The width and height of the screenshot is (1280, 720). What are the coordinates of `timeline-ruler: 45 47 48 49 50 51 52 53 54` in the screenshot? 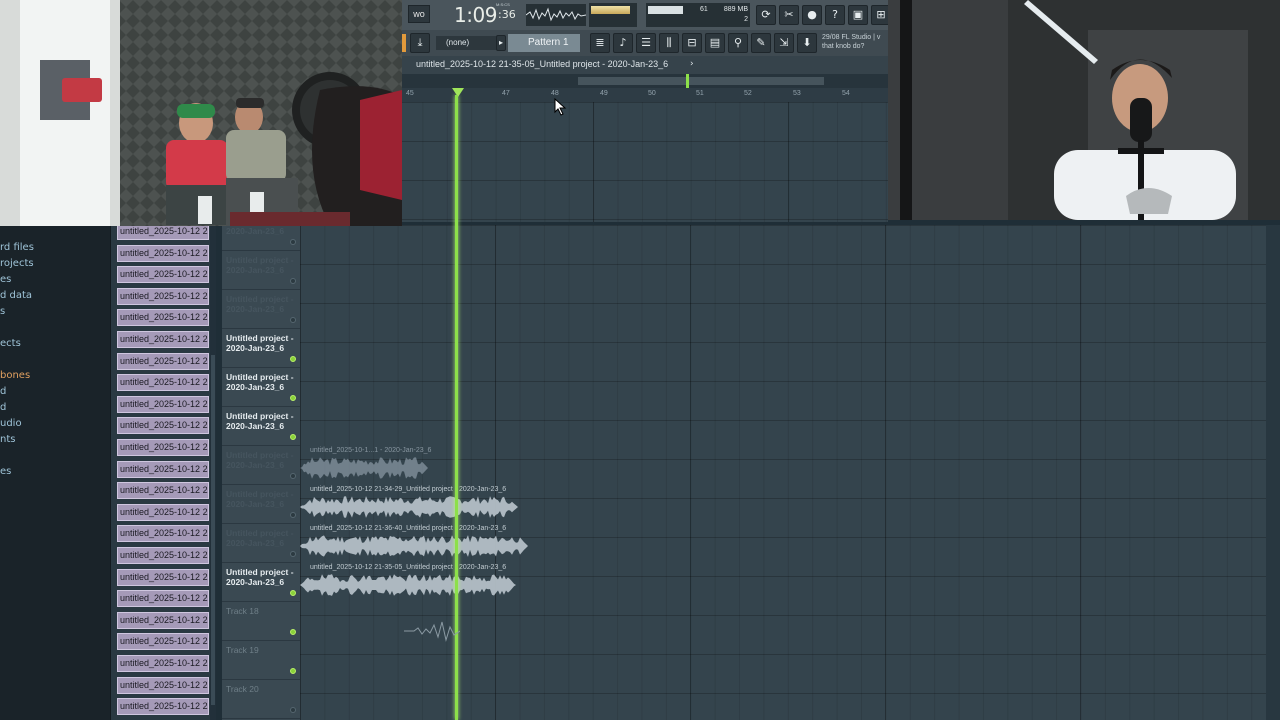 It's located at (645, 95).